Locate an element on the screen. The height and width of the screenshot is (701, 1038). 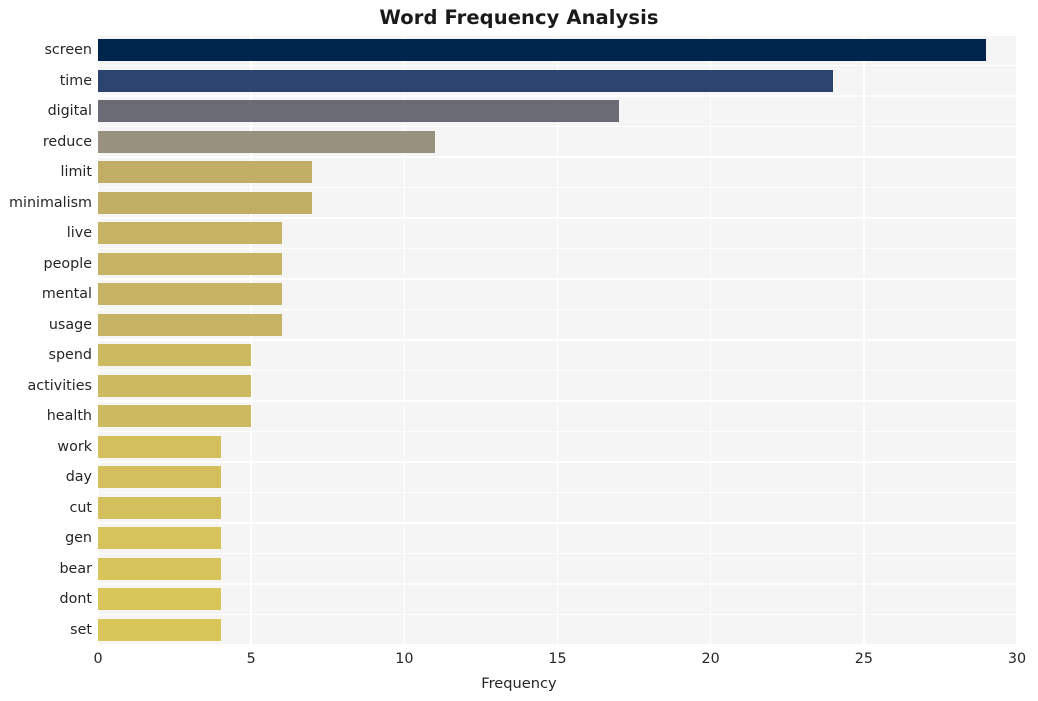
bar-minimalism is located at coordinates (205, 202).